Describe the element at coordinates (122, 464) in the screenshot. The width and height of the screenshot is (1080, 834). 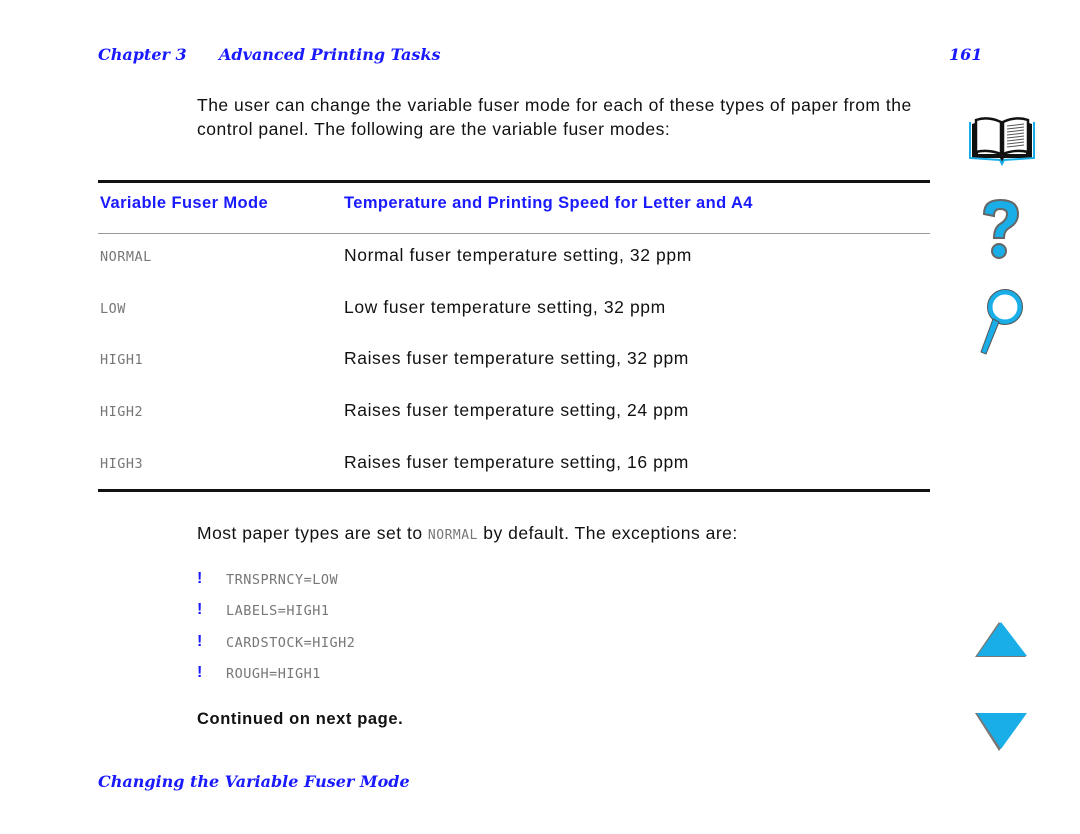
I see `mode-name: HIGH3` at that location.